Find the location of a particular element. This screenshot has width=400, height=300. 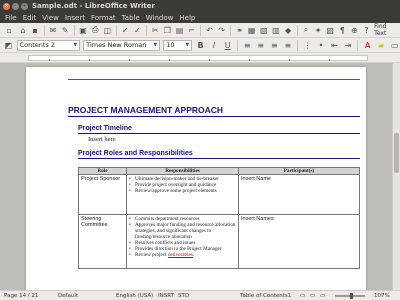

header-participants: Participant(s) is located at coordinates (299, 171).